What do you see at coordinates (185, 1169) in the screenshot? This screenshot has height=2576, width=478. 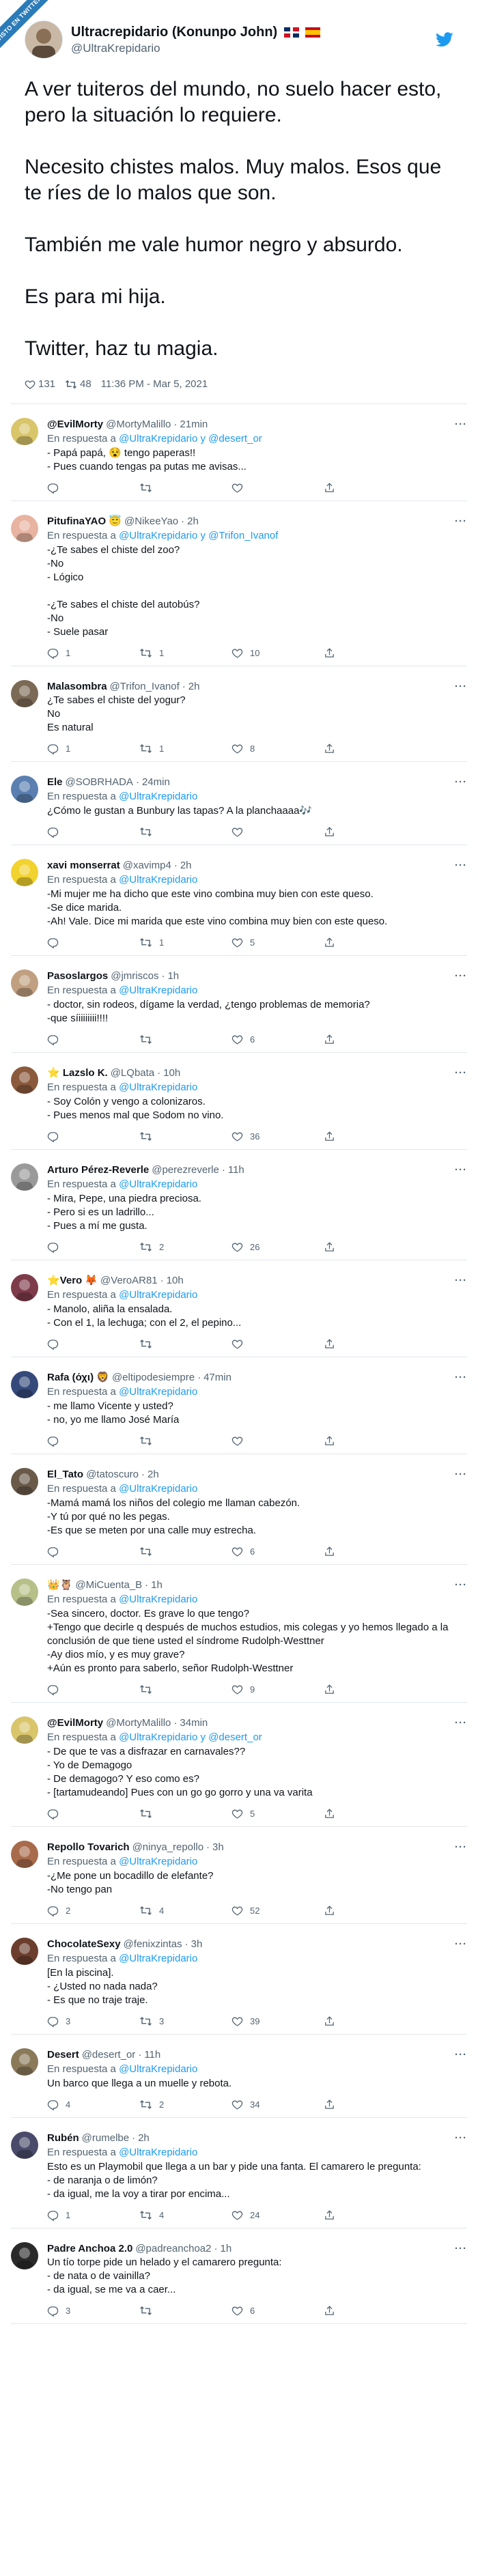 I see `reply-author-handle: @perezreverle` at bounding box center [185, 1169].